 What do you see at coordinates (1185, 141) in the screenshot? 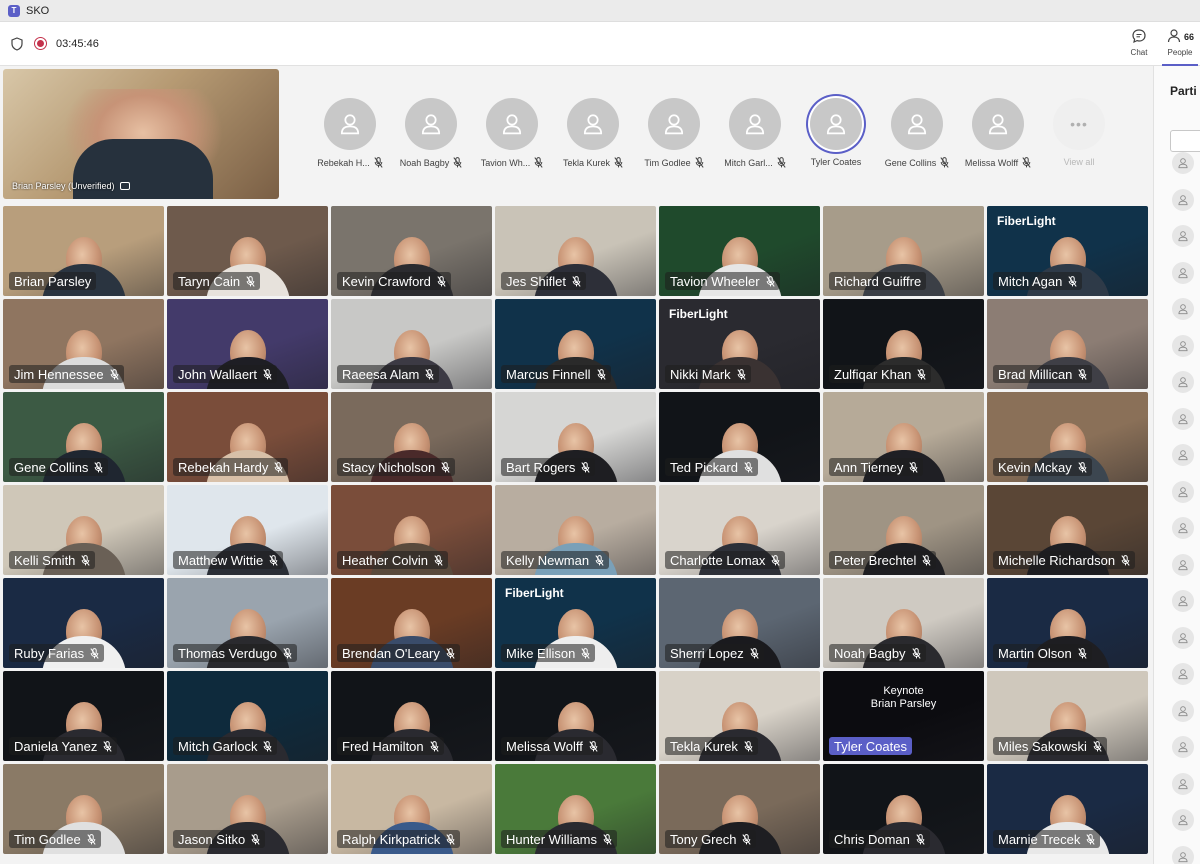
I see `people-search-input` at bounding box center [1185, 141].